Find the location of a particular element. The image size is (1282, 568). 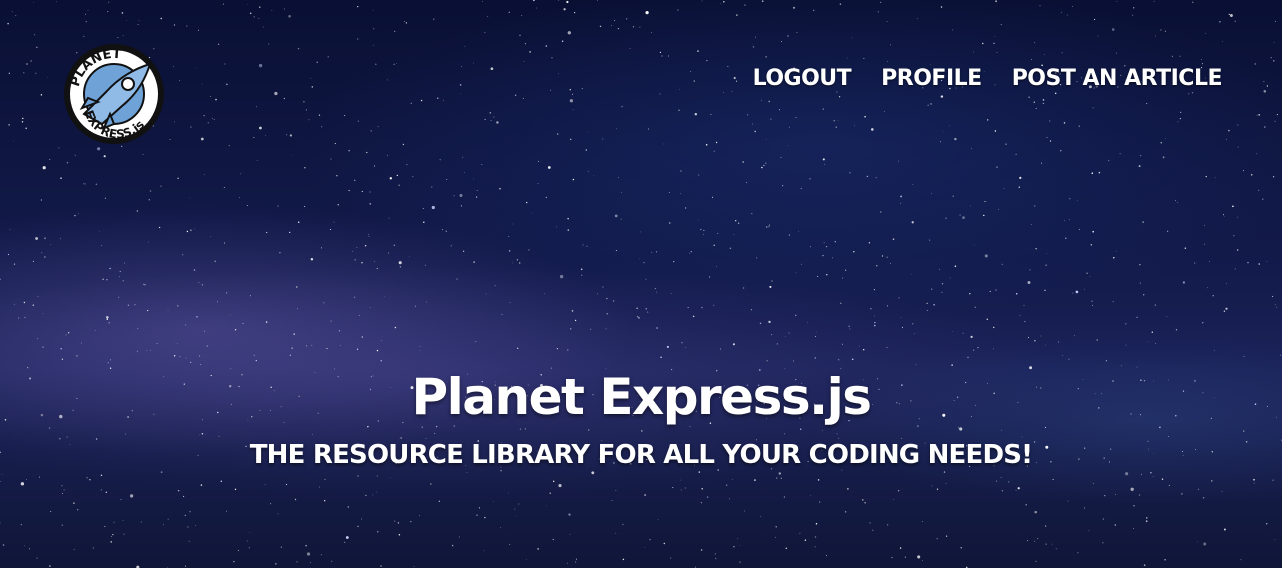

rocket-logo-icon: PLANET EXPRESS.js is located at coordinates (114, 94).